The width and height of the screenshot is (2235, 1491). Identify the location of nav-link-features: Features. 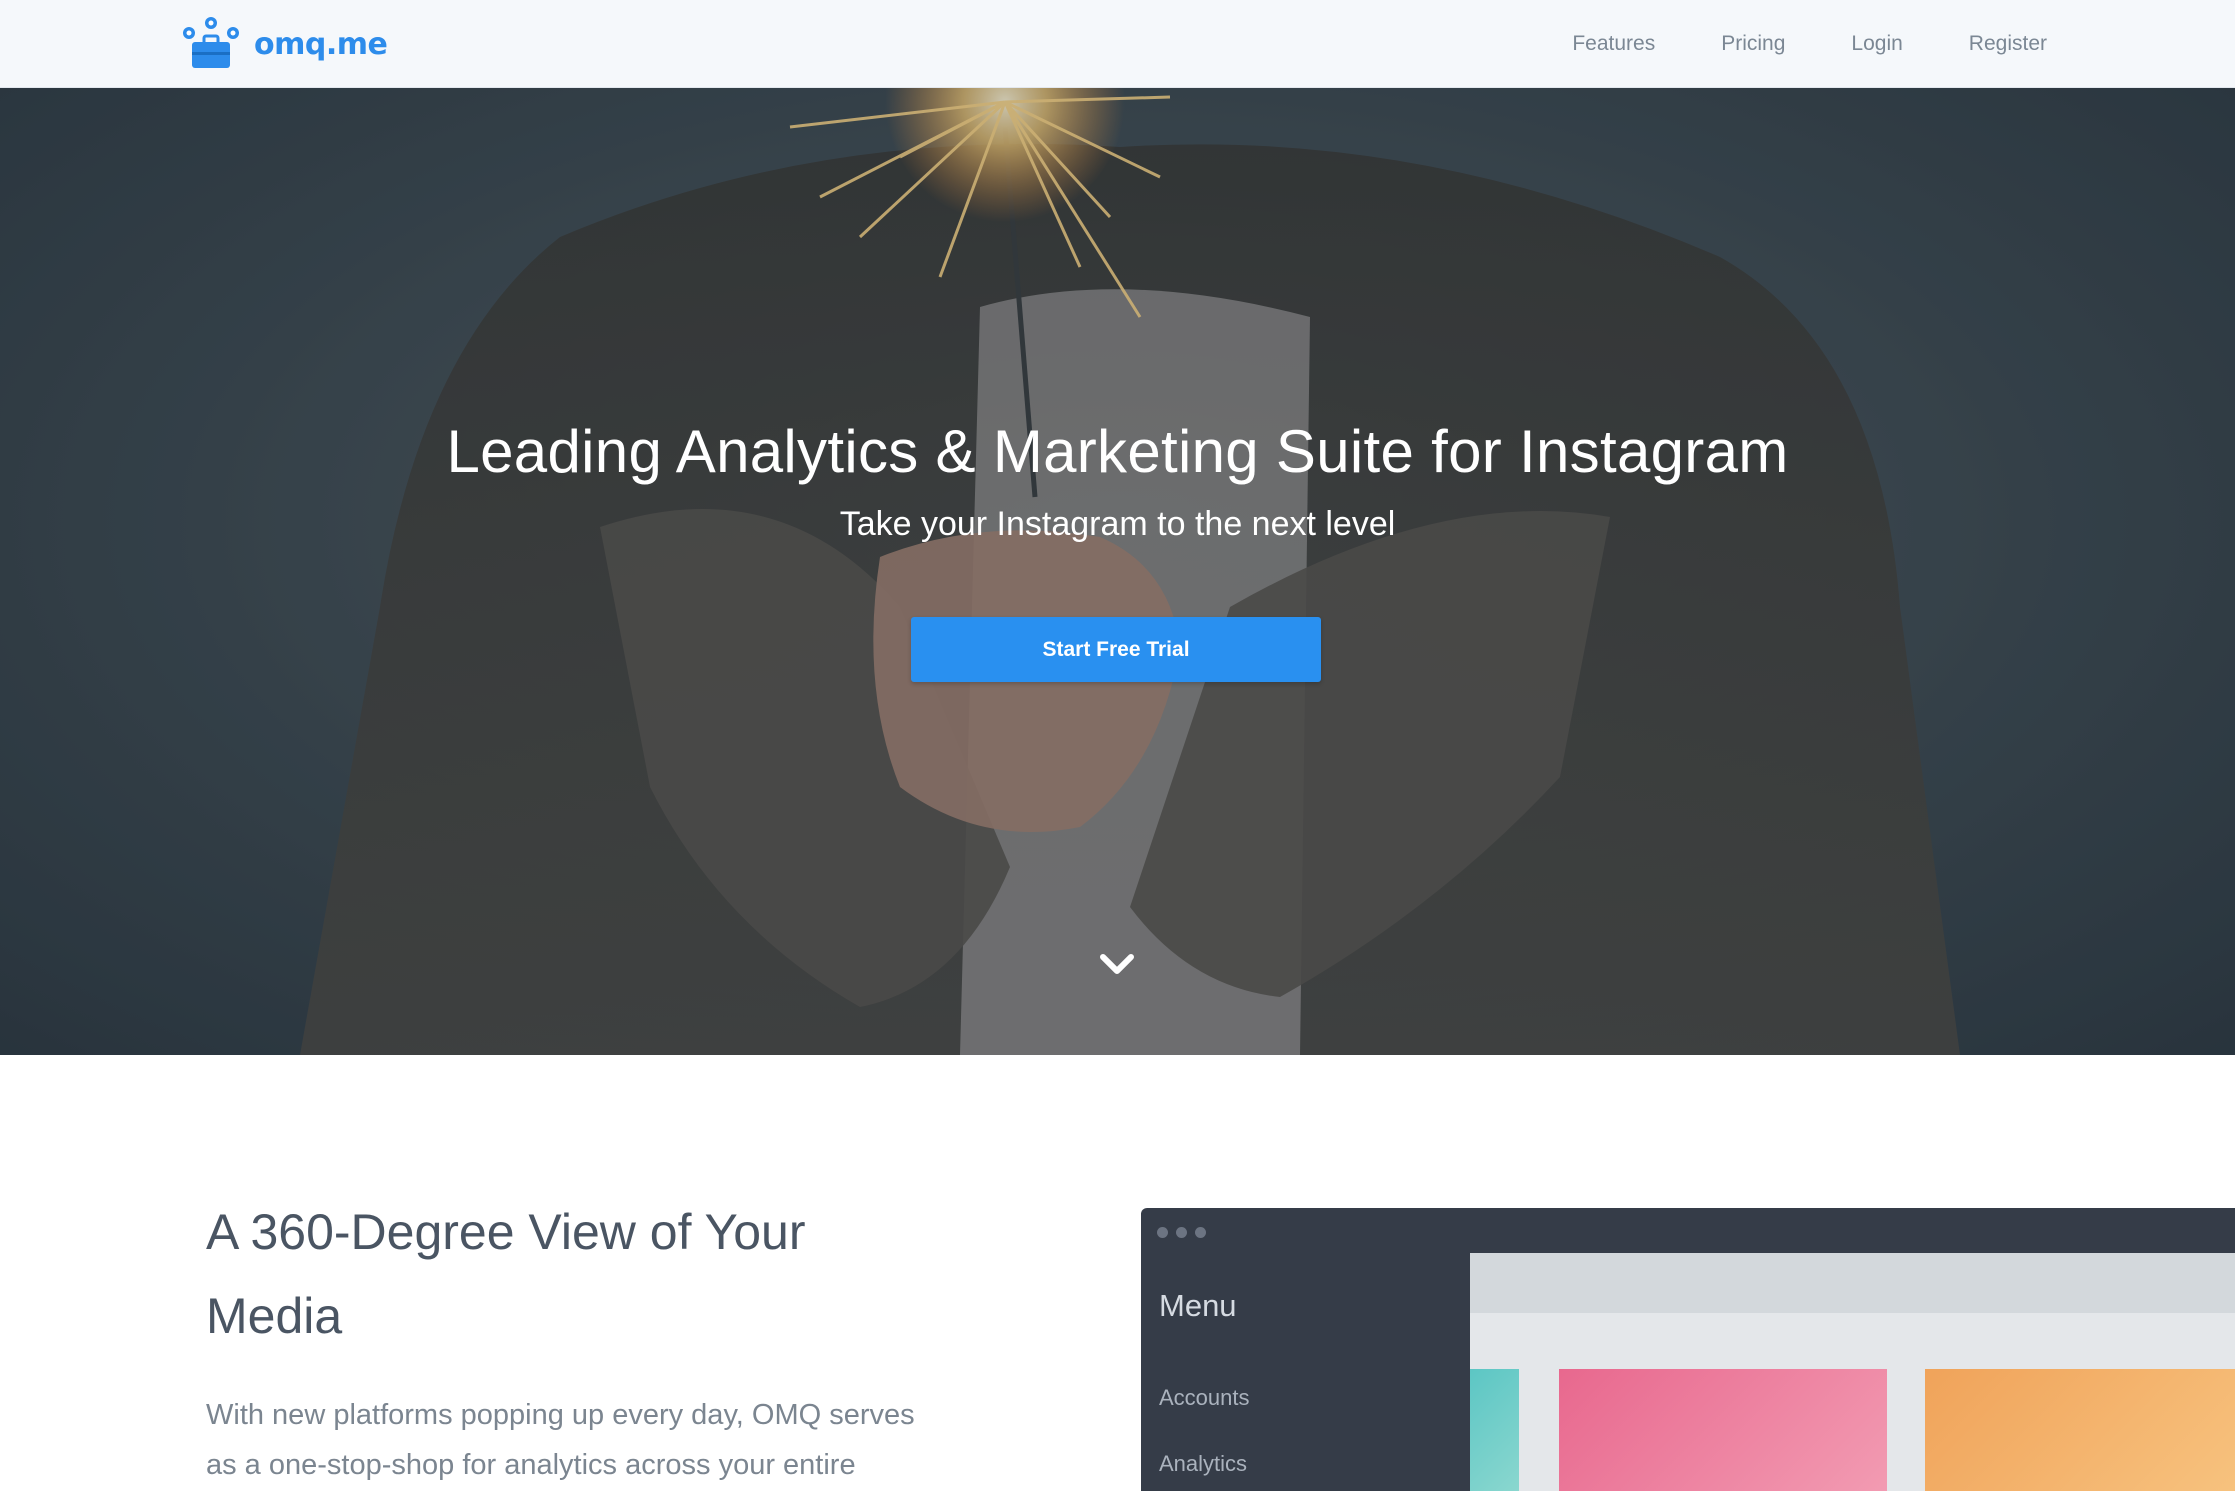
(1613, 44).